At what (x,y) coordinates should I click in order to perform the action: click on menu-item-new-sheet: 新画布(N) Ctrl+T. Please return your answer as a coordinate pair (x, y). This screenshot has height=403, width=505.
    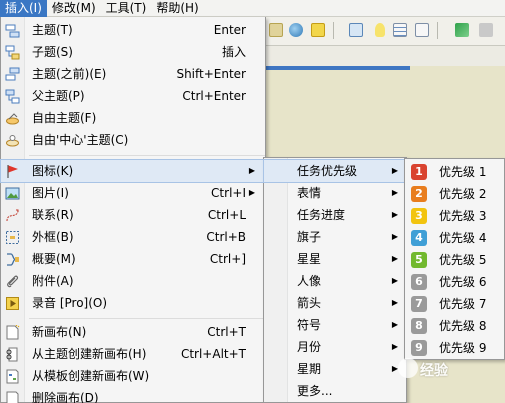
    Looking at the image, I should click on (133, 332).